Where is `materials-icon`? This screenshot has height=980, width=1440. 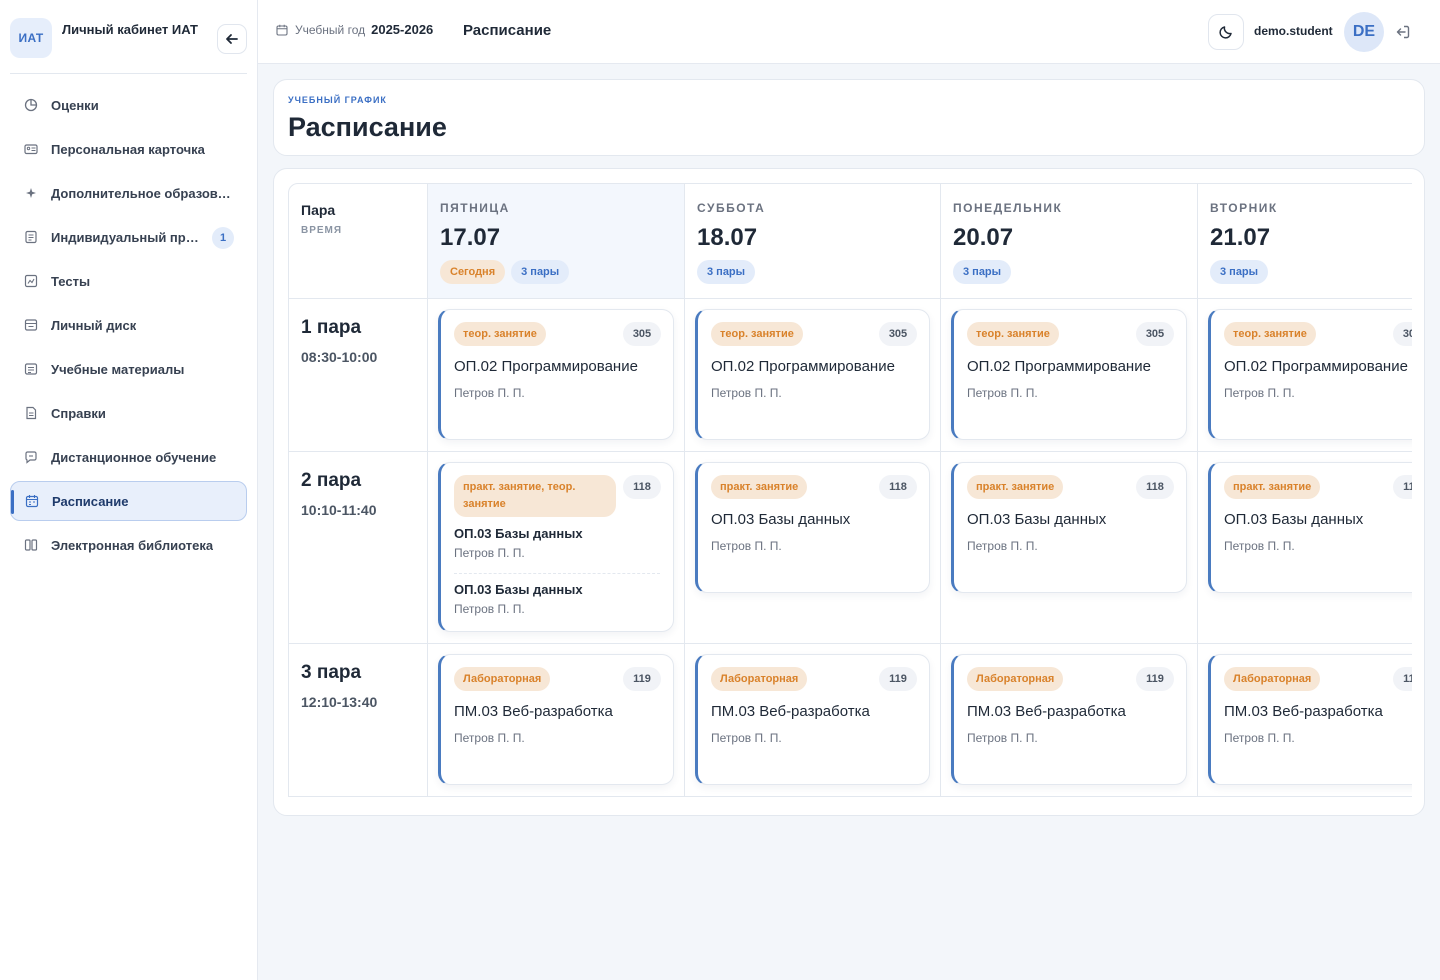 materials-icon is located at coordinates (31, 369).